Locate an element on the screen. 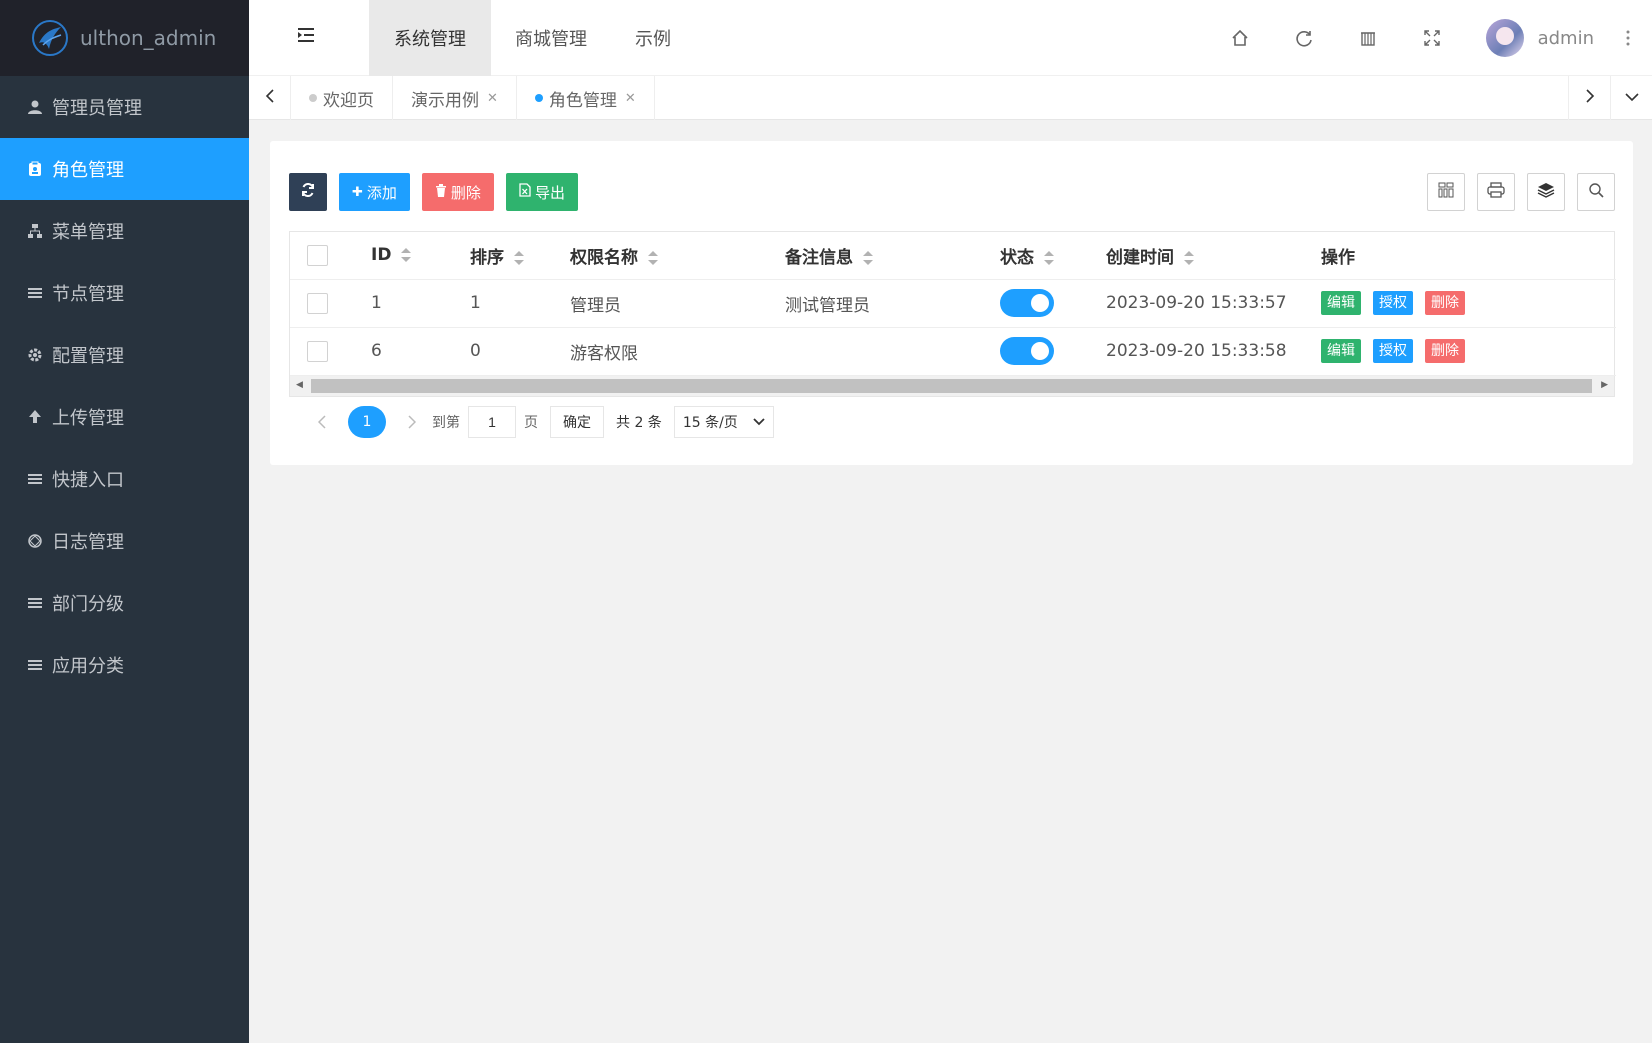  sidebar-item-admin: 管理员管理 is located at coordinates (124, 107).